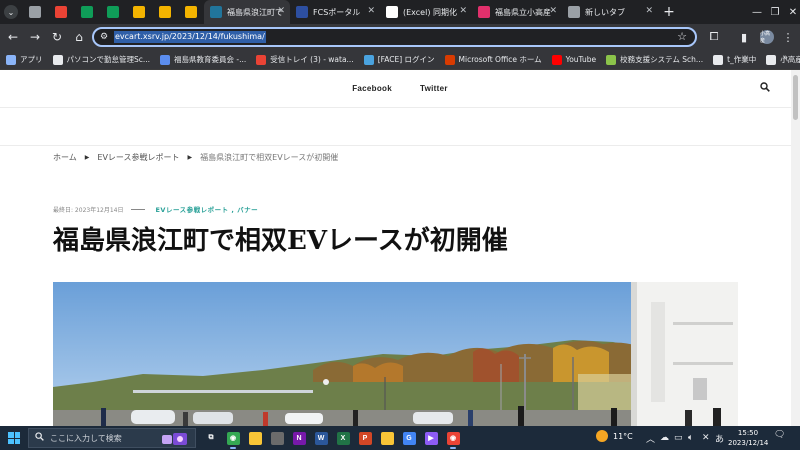 The width and height of the screenshot is (800, 450). Describe the element at coordinates (748, 433) in the screenshot. I see `clock-time: 15:50` at that location.